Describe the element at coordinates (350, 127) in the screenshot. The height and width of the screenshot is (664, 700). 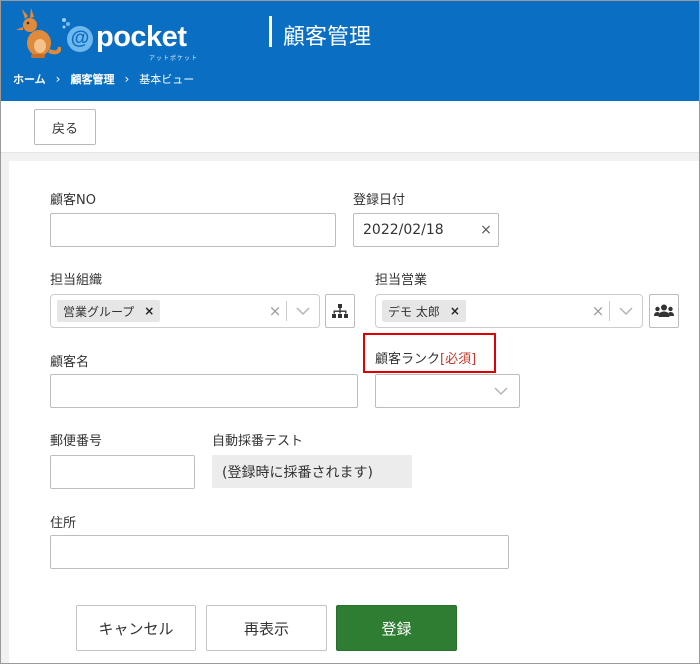
I see `toolbar: 戻る` at that location.